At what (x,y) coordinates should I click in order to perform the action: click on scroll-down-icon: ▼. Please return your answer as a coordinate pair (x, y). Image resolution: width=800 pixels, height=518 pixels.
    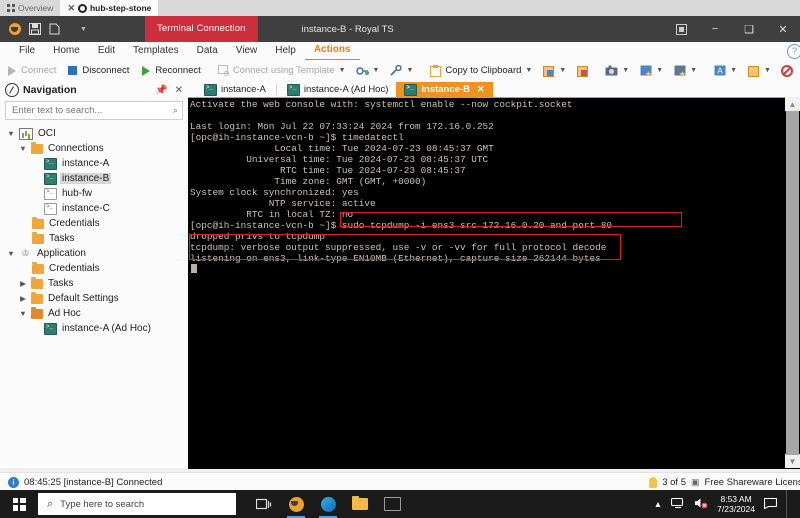
    Looking at the image, I should click on (792, 461).